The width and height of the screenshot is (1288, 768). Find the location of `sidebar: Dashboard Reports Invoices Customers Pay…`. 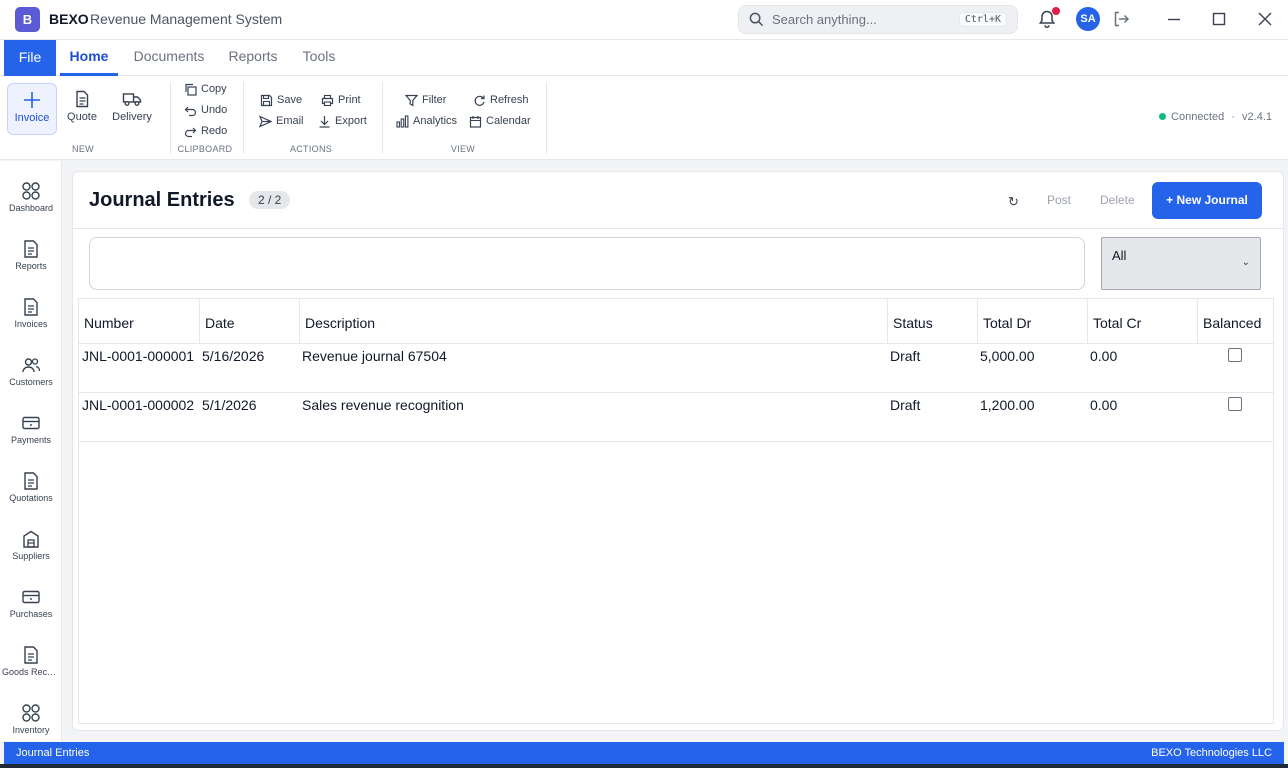

sidebar: Dashboard Reports Invoices Customers Pay… is located at coordinates (31, 451).